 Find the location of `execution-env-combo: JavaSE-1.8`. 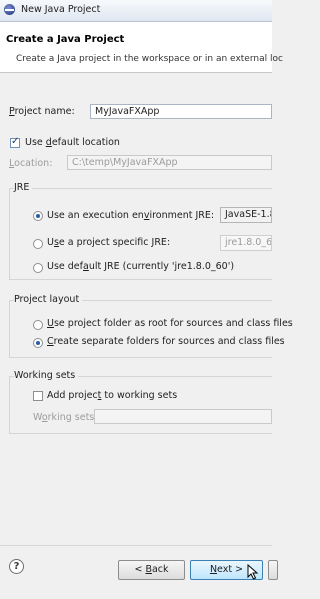

execution-env-combo: JavaSE-1.8 is located at coordinates (246, 215).